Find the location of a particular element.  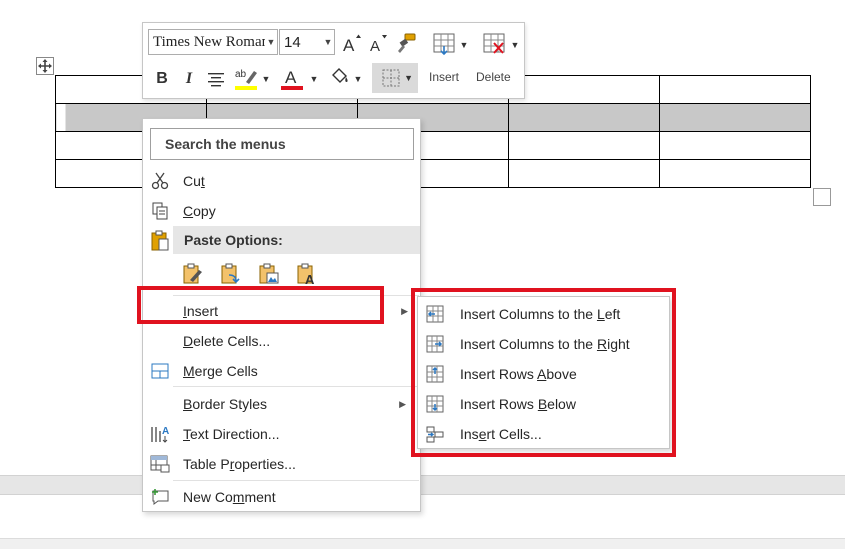

paste-keep-text-only-icon: A is located at coordinates (307, 274).